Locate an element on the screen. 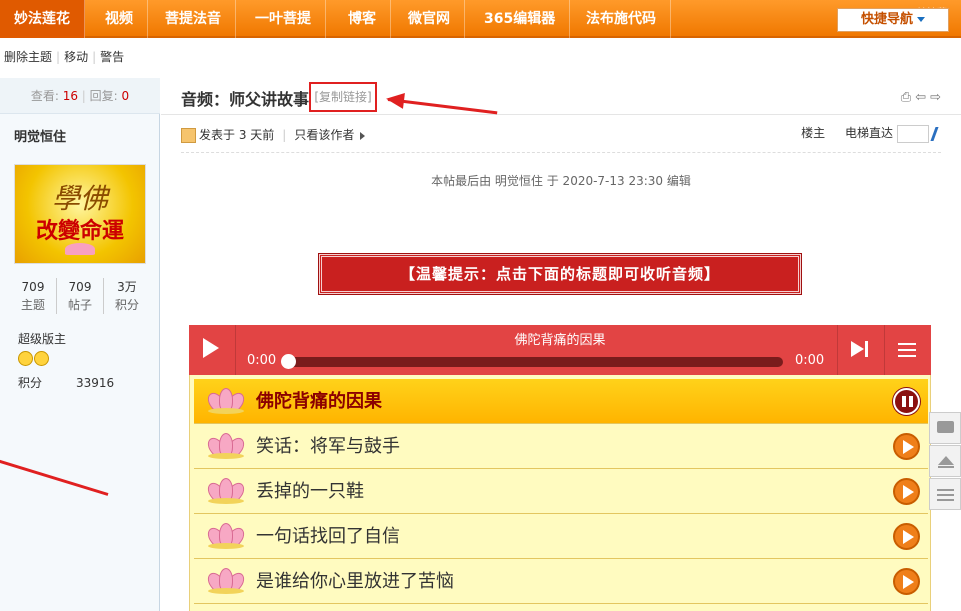  nav-item-video: 视频 is located at coordinates (119, 19).